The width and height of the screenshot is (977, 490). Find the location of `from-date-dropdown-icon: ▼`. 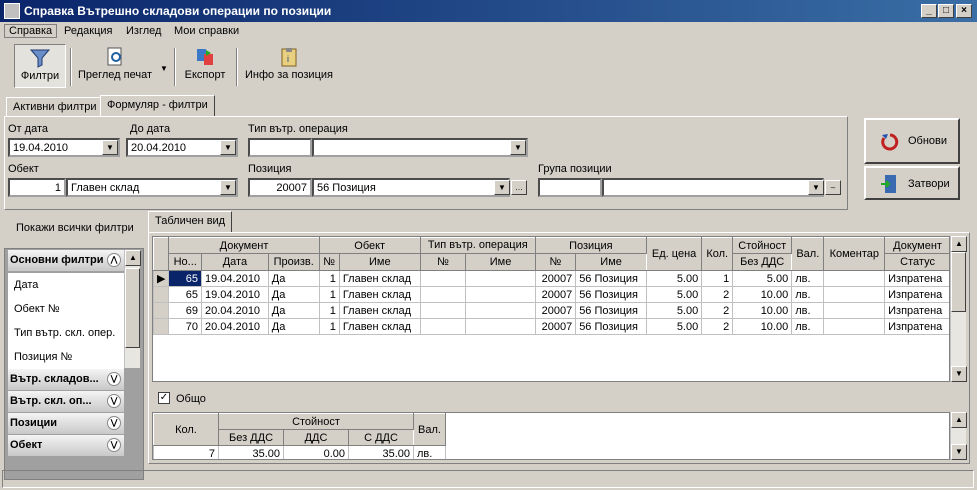

from-date-dropdown-icon: ▼ is located at coordinates (110, 147).